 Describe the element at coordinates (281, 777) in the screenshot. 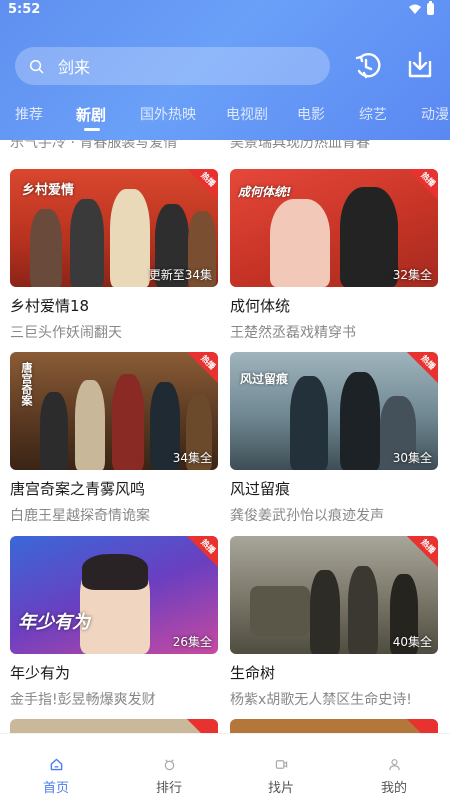

I see `nav-find: 找片` at that location.